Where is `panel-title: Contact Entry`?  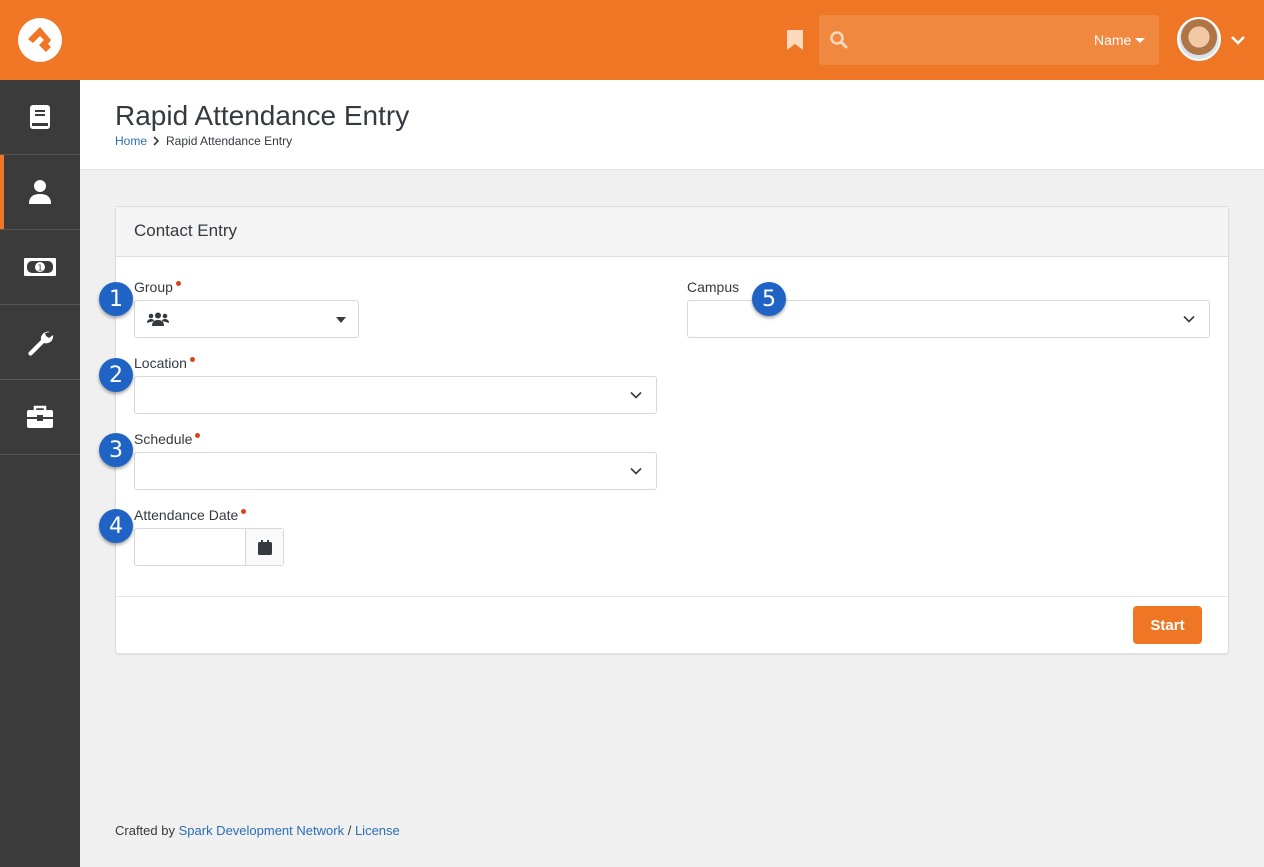
panel-title: Contact Entry is located at coordinates (672, 232).